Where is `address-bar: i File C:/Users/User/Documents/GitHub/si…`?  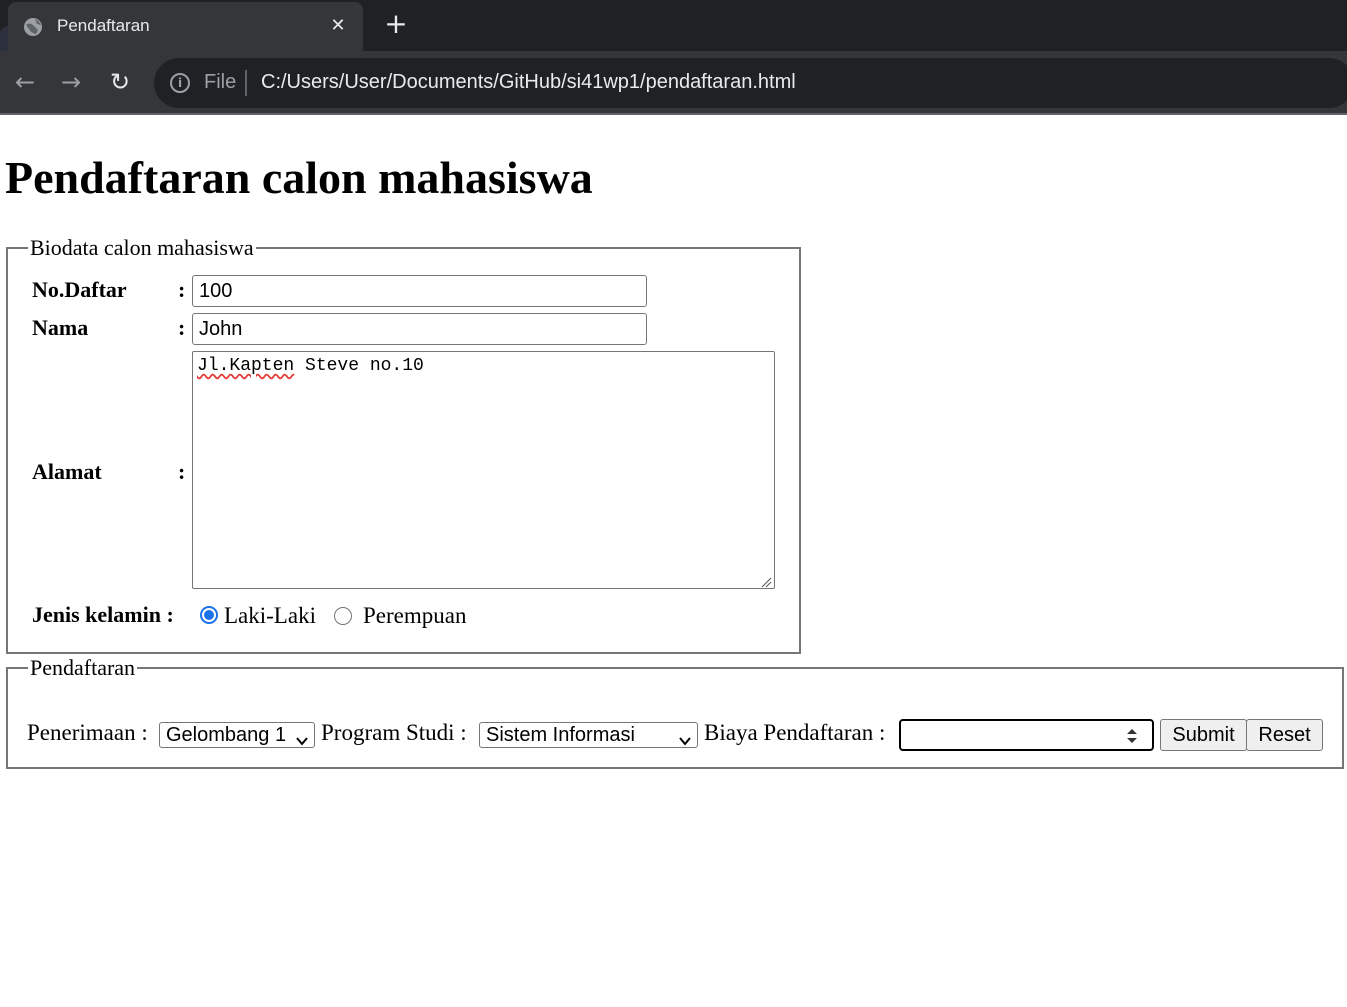 address-bar: i File C:/Users/User/Documents/GitHub/si… is located at coordinates (750, 83).